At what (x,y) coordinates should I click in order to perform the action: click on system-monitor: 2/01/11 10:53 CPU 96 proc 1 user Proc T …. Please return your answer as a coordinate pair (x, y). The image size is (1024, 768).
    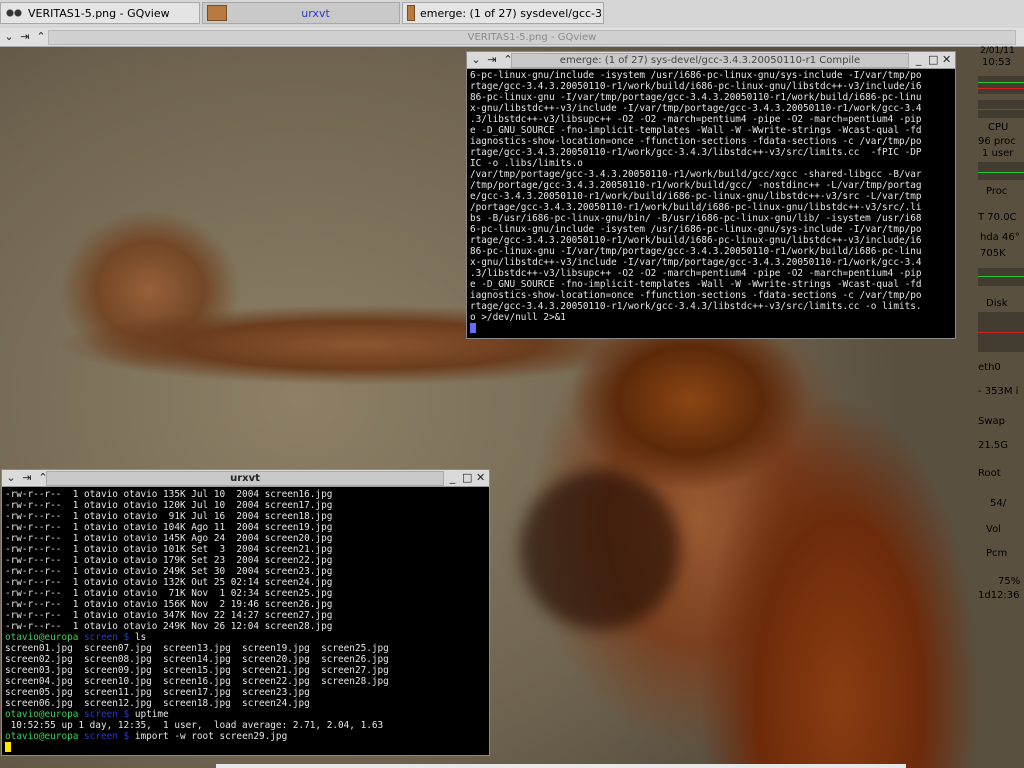
    Looking at the image, I should click on (999, 326).